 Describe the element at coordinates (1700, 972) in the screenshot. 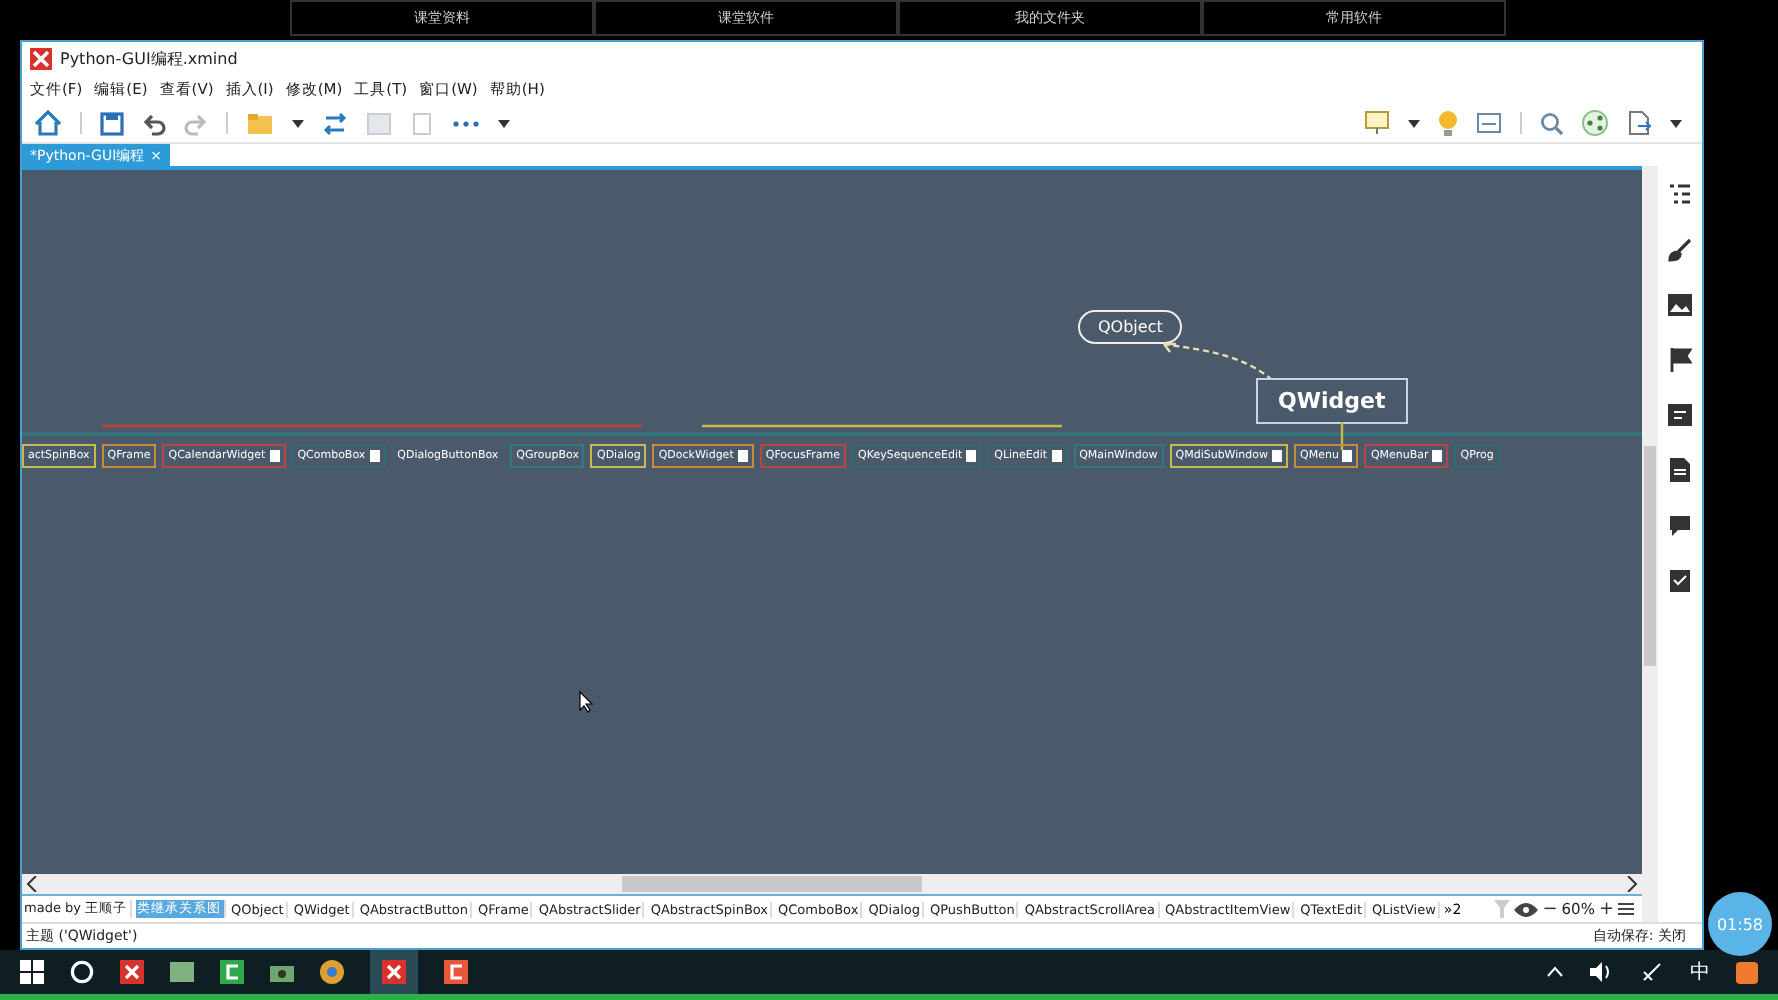

I see `input-method-indicator: 中` at that location.